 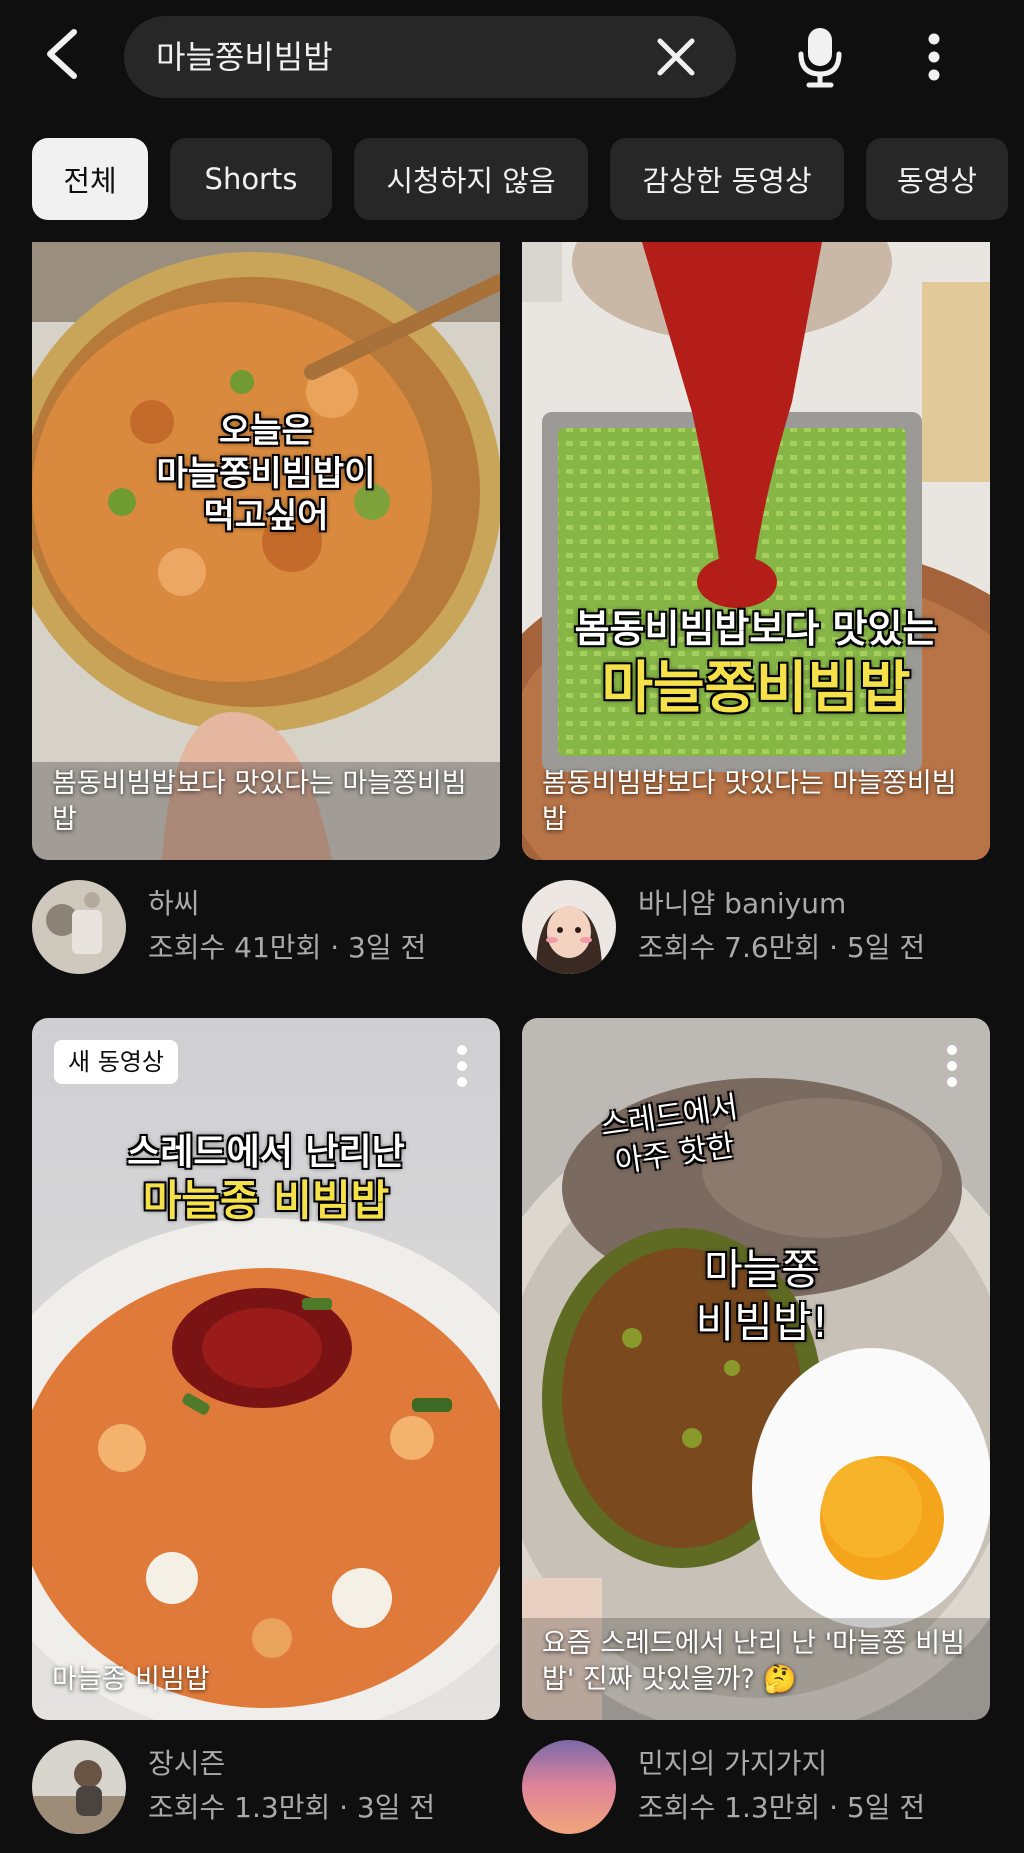 I want to click on thumbnail-overlay-text: 마늘쫑 비빔밥!, so click(x=762, y=1296).